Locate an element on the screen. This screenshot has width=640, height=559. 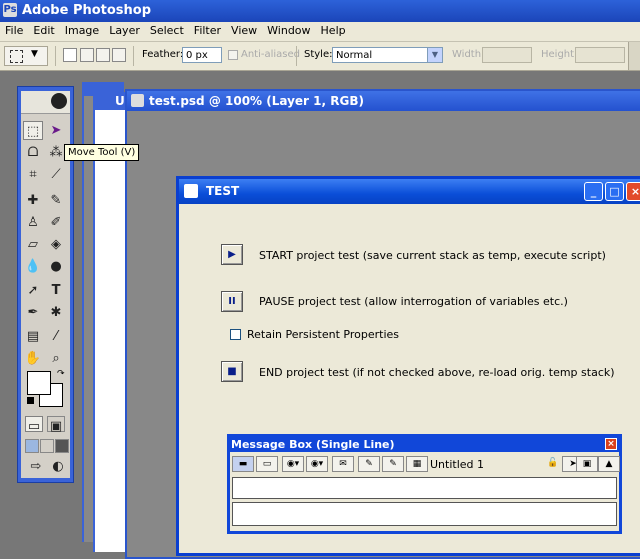
color-swatches: ↷ is located at coordinates (47, 388).